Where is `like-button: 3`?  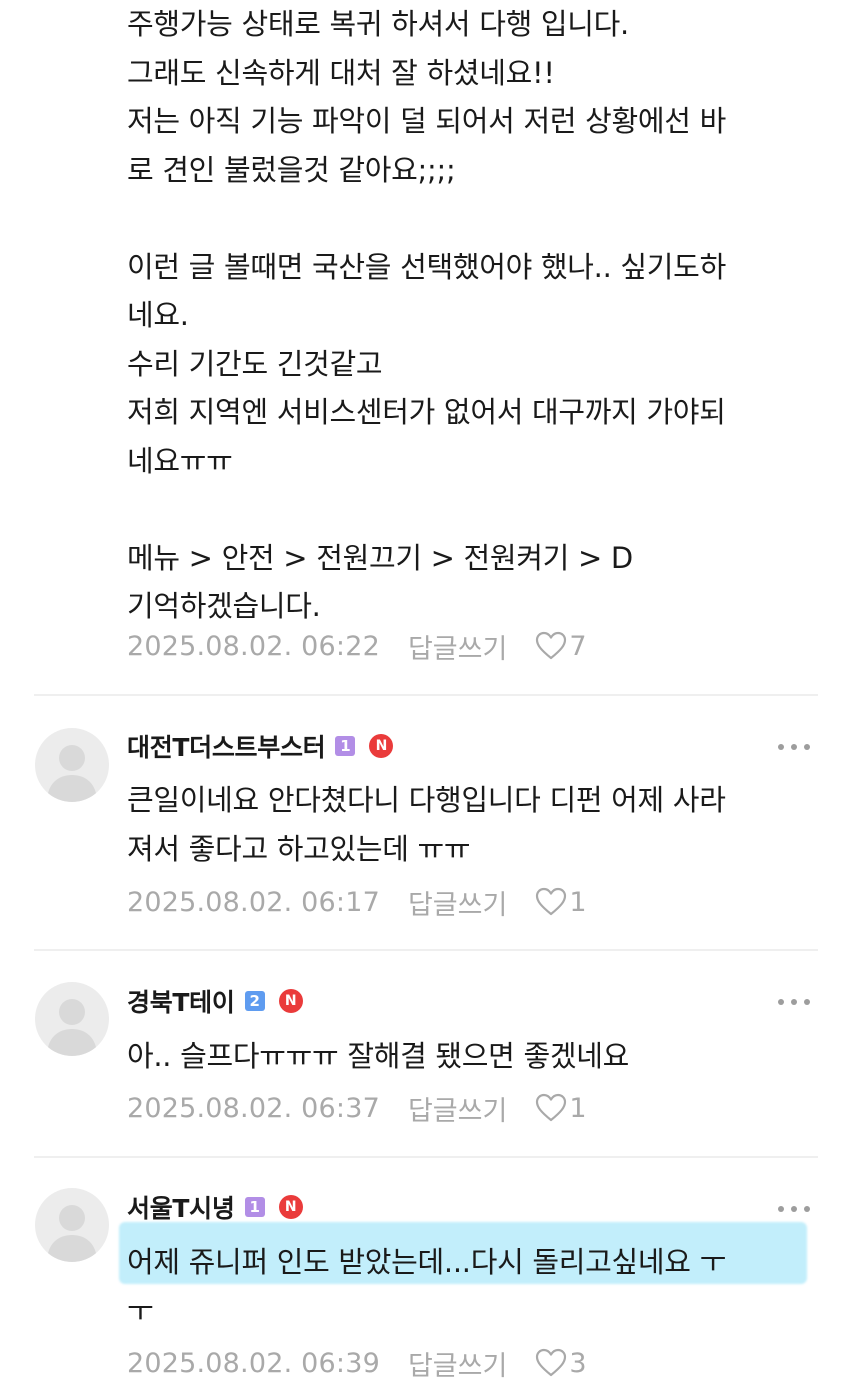
like-button: 3 is located at coordinates (561, 1363).